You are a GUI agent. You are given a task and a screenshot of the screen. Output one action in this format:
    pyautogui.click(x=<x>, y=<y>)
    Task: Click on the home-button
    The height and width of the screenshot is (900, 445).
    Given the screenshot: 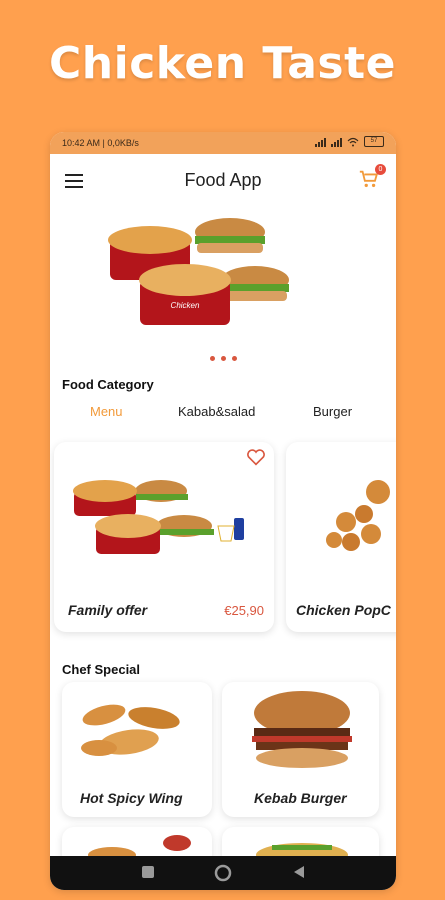 What is the action you would take?
    pyautogui.click(x=223, y=875)
    